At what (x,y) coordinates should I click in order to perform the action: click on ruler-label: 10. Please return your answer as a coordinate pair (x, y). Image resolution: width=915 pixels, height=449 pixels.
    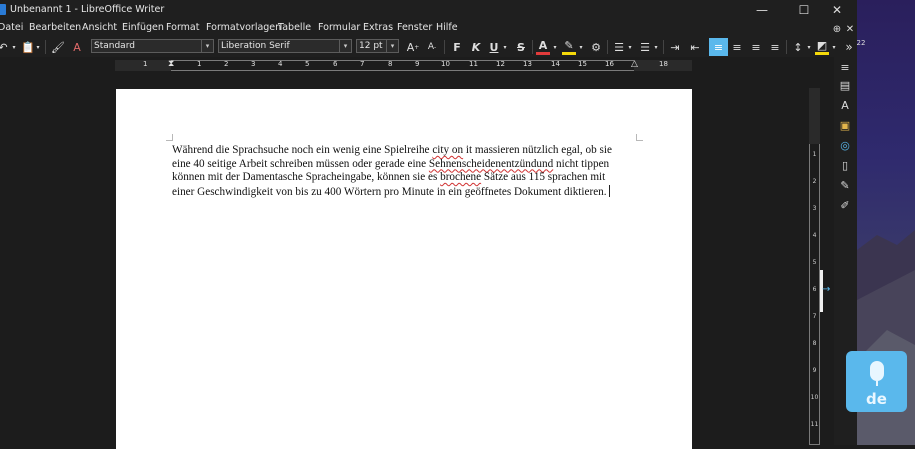
    Looking at the image, I should click on (445, 64).